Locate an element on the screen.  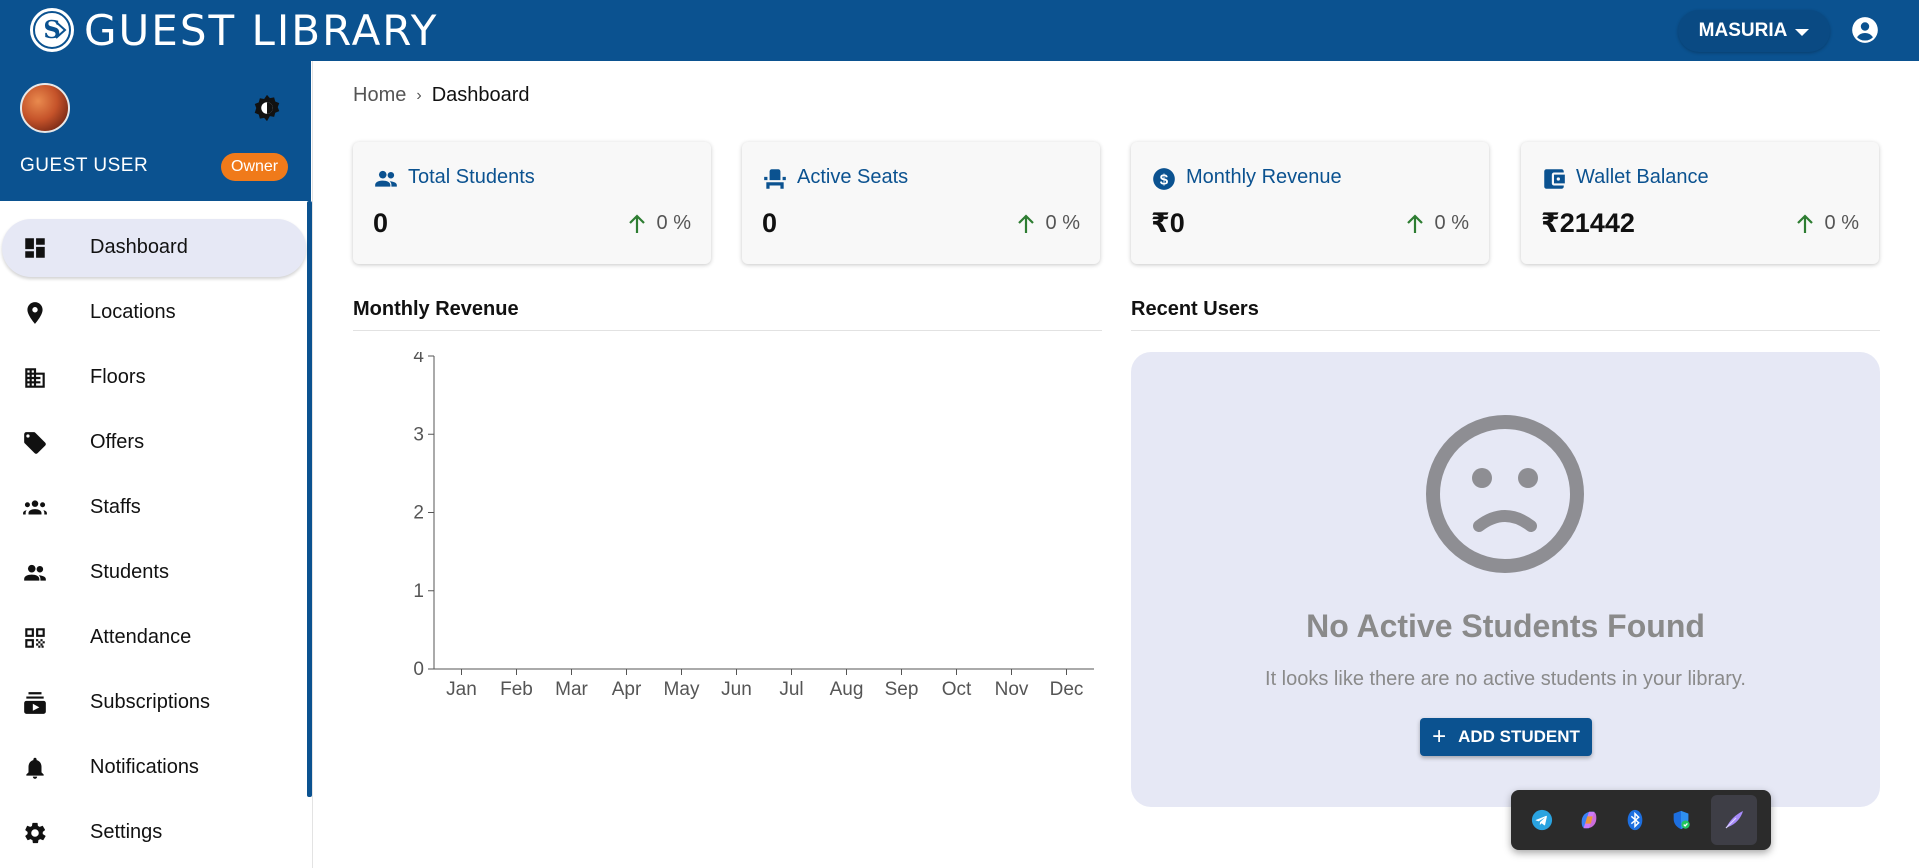
stat-card-monthly-revenue: $ Monthly Revenue ₹0 0 % is located at coordinates (1310, 203).